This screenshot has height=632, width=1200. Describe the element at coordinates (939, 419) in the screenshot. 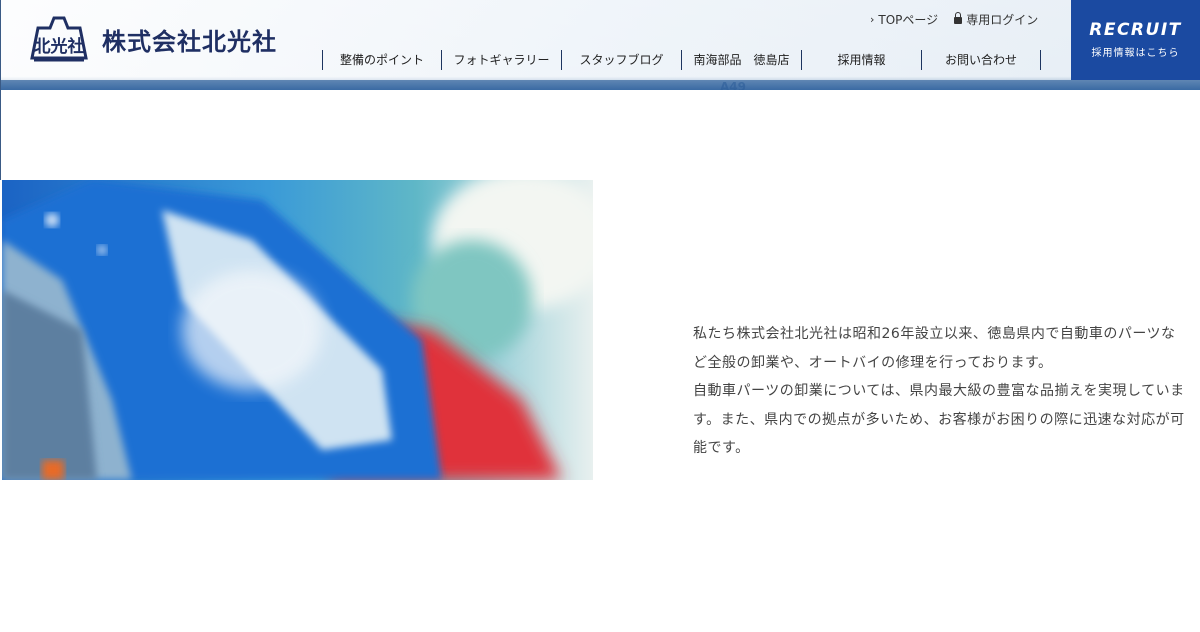

I see `intro-line: す。また、県内での拠点が多いため、お客様がお困りの際に迅速な対応が可` at that location.